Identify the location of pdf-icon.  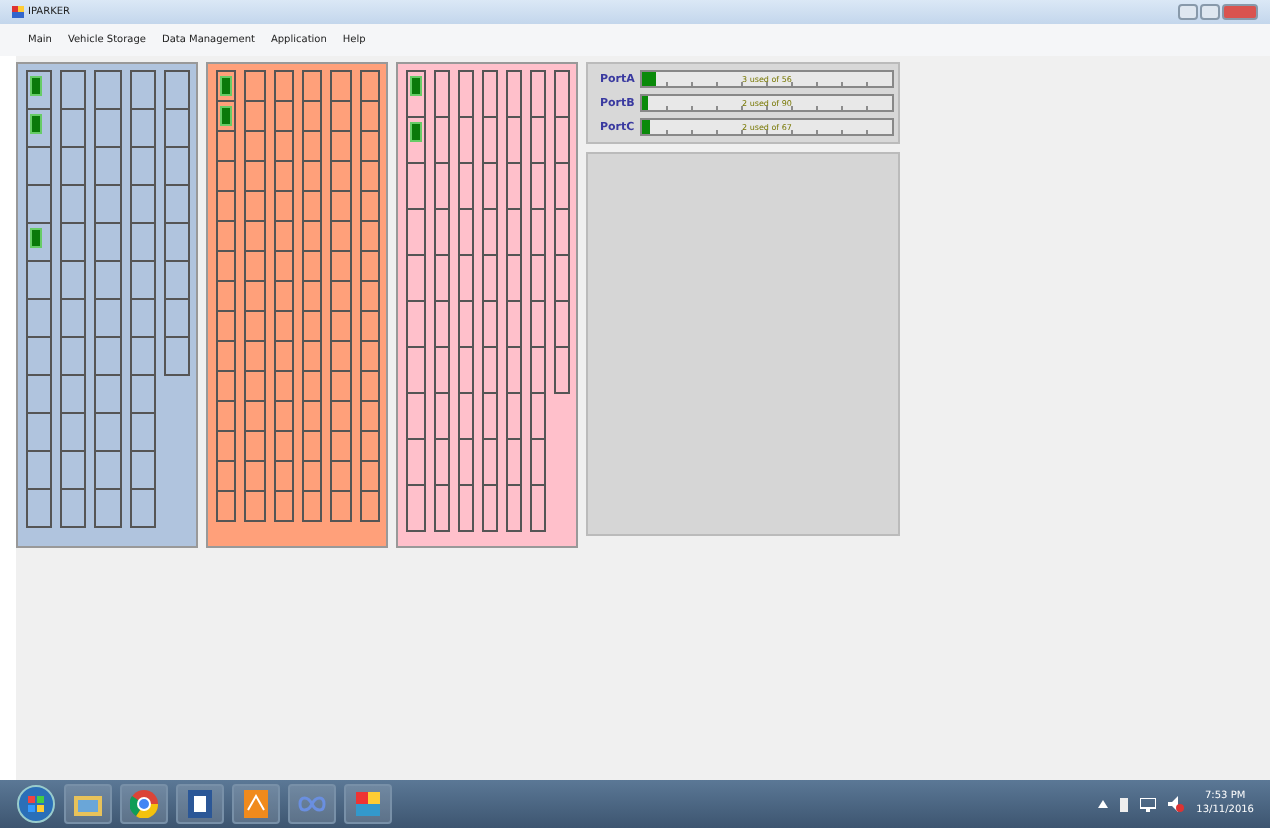
(256, 804).